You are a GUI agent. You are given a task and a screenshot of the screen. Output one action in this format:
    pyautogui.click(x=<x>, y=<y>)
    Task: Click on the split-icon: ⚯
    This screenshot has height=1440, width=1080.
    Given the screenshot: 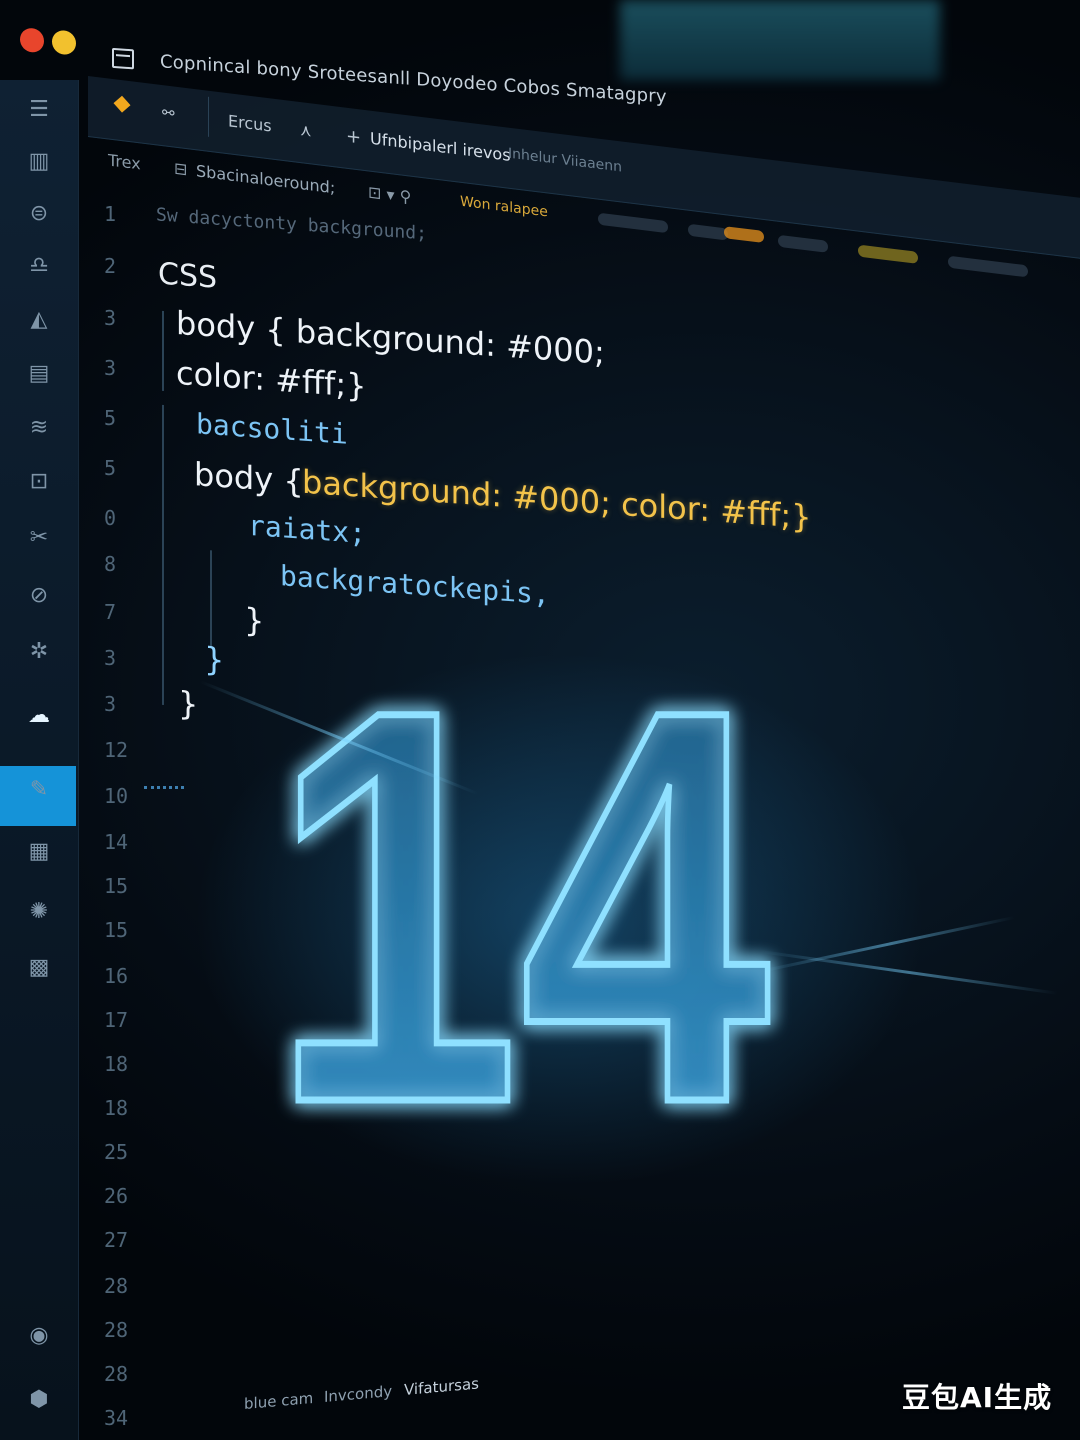 What is the action you would take?
    pyautogui.click(x=168, y=113)
    